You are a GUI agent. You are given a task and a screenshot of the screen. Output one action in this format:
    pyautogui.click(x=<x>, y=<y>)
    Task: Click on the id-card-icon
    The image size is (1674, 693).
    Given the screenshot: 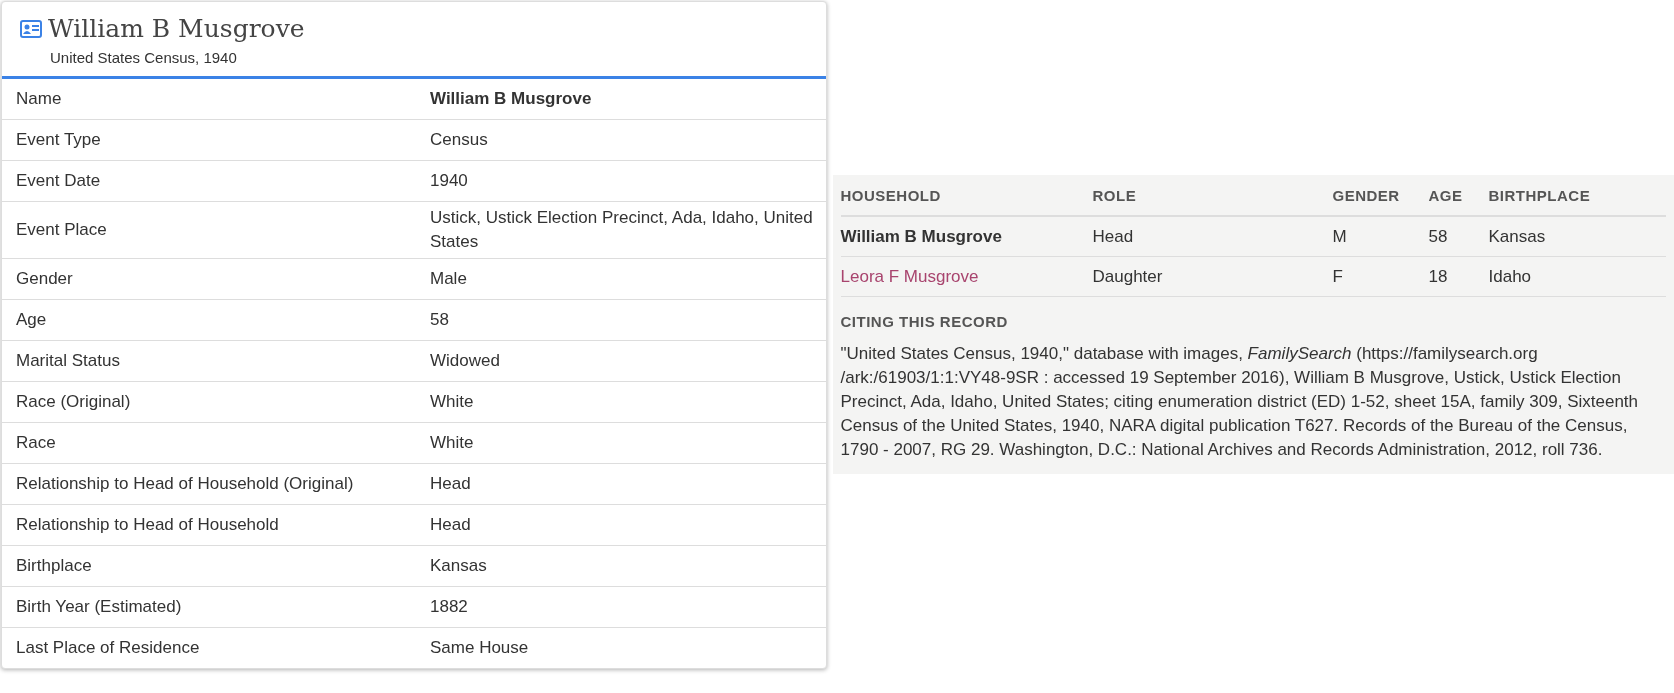 What is the action you would take?
    pyautogui.click(x=31, y=28)
    